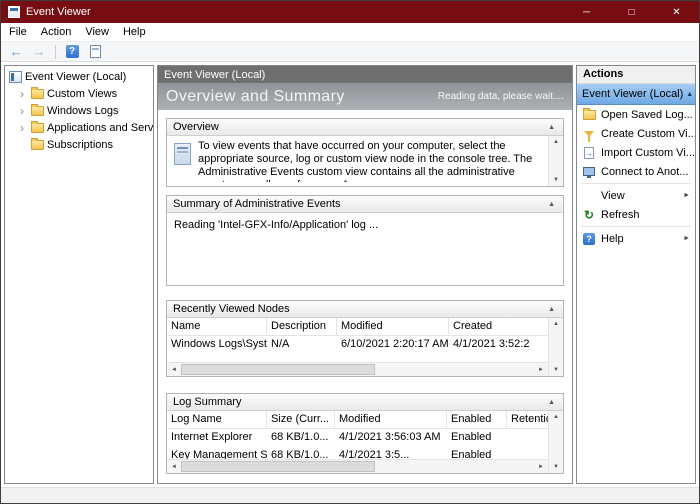 The width and height of the screenshot is (700, 504). What do you see at coordinates (134, 32) in the screenshot?
I see `menu-help: Help` at bounding box center [134, 32].